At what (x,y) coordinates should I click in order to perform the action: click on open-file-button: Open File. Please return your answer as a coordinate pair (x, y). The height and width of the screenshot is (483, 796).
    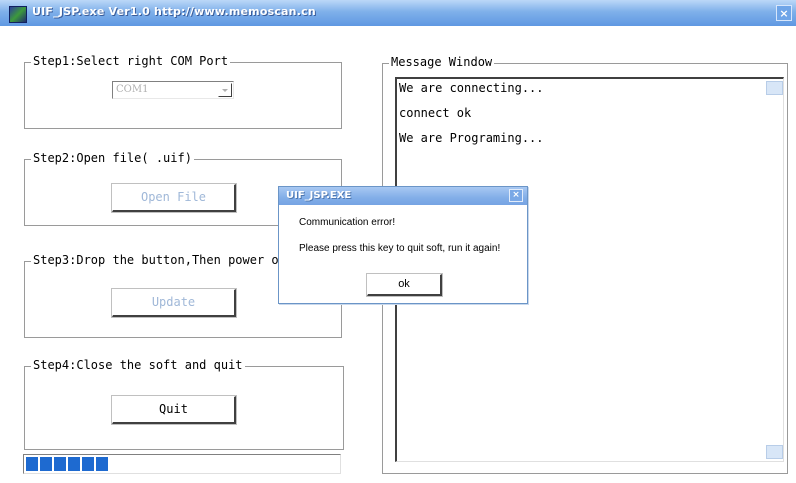
    Looking at the image, I should click on (174, 198).